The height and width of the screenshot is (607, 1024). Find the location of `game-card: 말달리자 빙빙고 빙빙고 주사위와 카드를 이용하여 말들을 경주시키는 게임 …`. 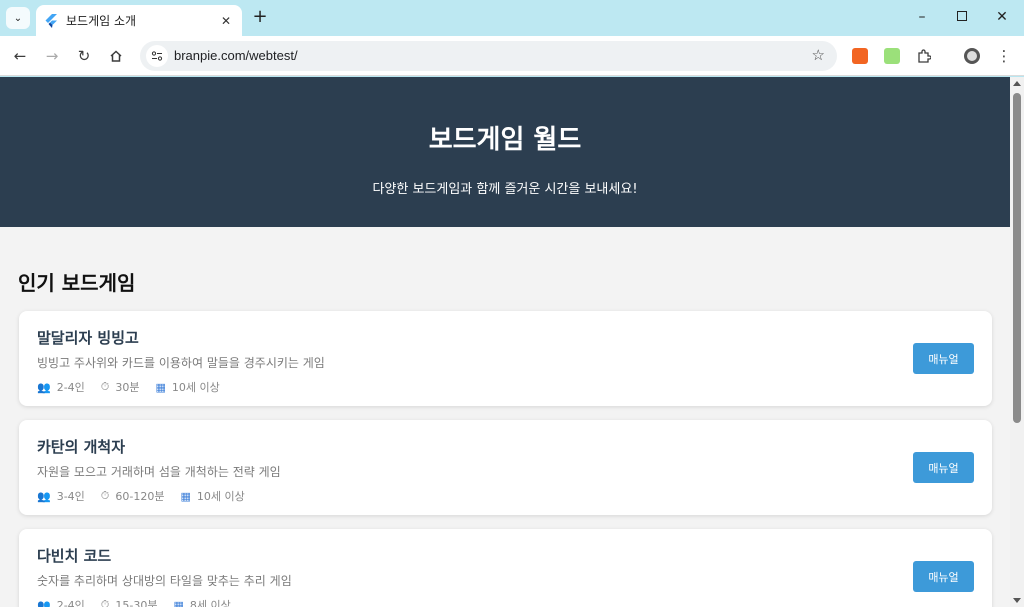

game-card: 말달리자 빙빙고 빙빙고 주사위와 카드를 이용하여 말들을 경주시키는 게임 … is located at coordinates (505, 358).